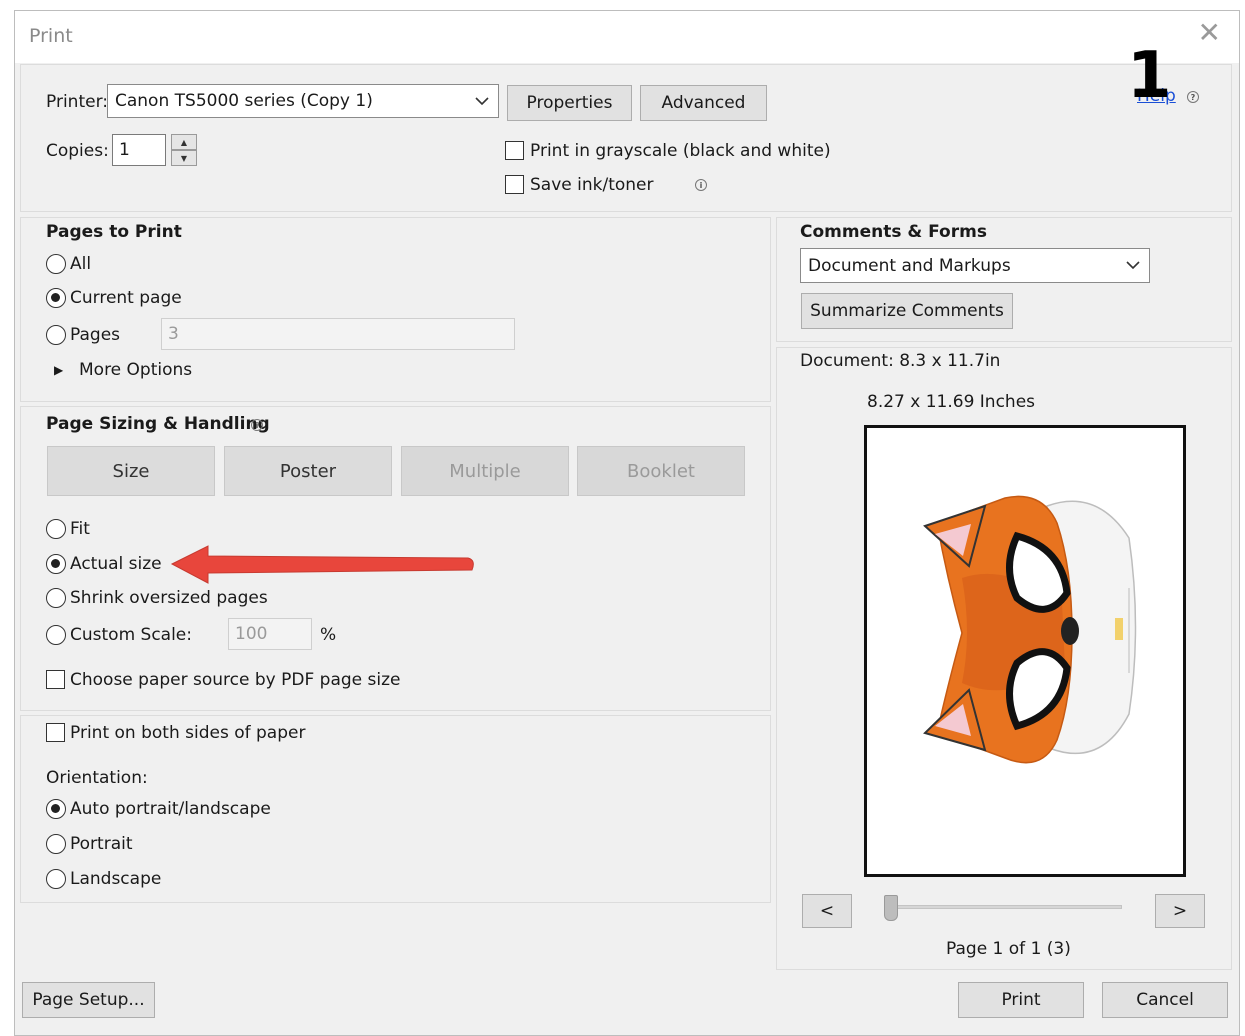 The width and height of the screenshot is (1245, 1036). What do you see at coordinates (184, 158) in the screenshot?
I see `stepper-down-icon: ▼` at bounding box center [184, 158].